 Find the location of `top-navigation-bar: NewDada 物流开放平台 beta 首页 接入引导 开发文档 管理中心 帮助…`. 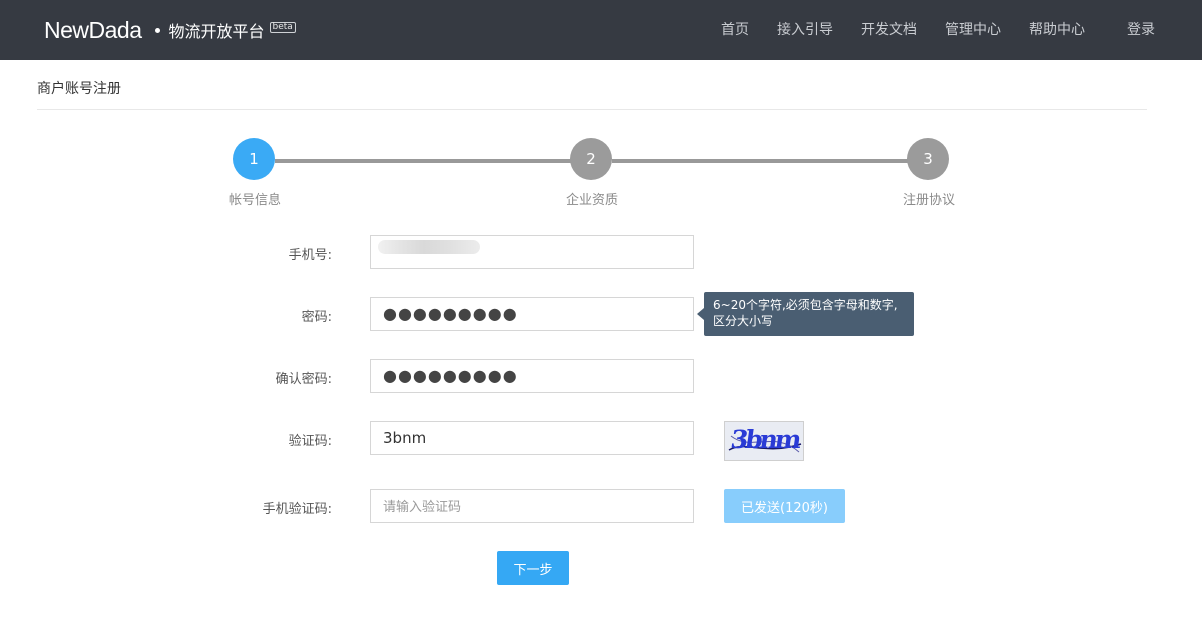

top-navigation-bar: NewDada 物流开放平台 beta 首页 接入引导 开发文档 管理中心 帮助… is located at coordinates (601, 30).